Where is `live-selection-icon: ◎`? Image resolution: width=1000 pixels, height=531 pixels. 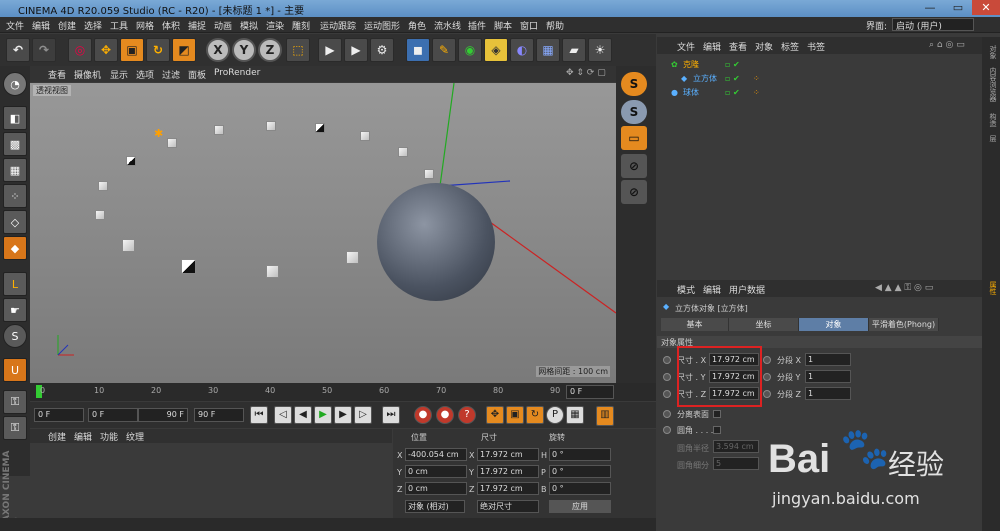 live-selection-icon: ◎ is located at coordinates (80, 50).